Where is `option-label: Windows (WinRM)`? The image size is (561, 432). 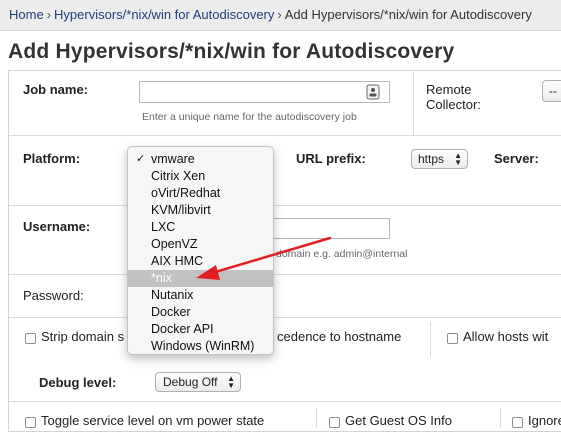
option-label: Windows (WinRM) is located at coordinates (203, 346).